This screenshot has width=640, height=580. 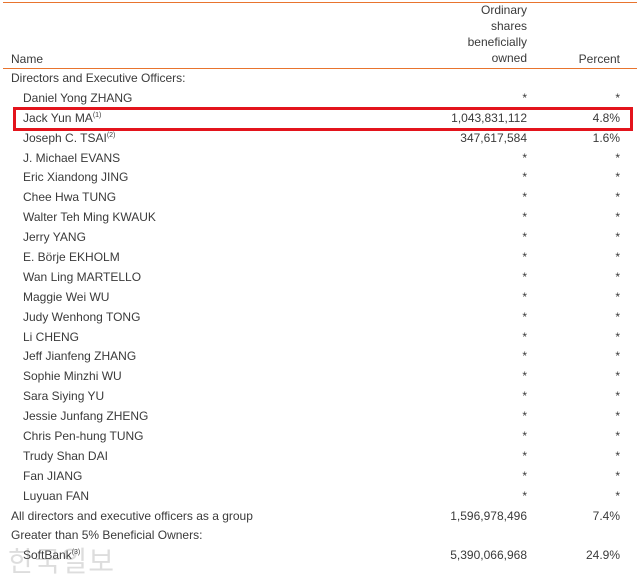 I want to click on name-text: Maggie Wei WU, so click(x=66, y=296).